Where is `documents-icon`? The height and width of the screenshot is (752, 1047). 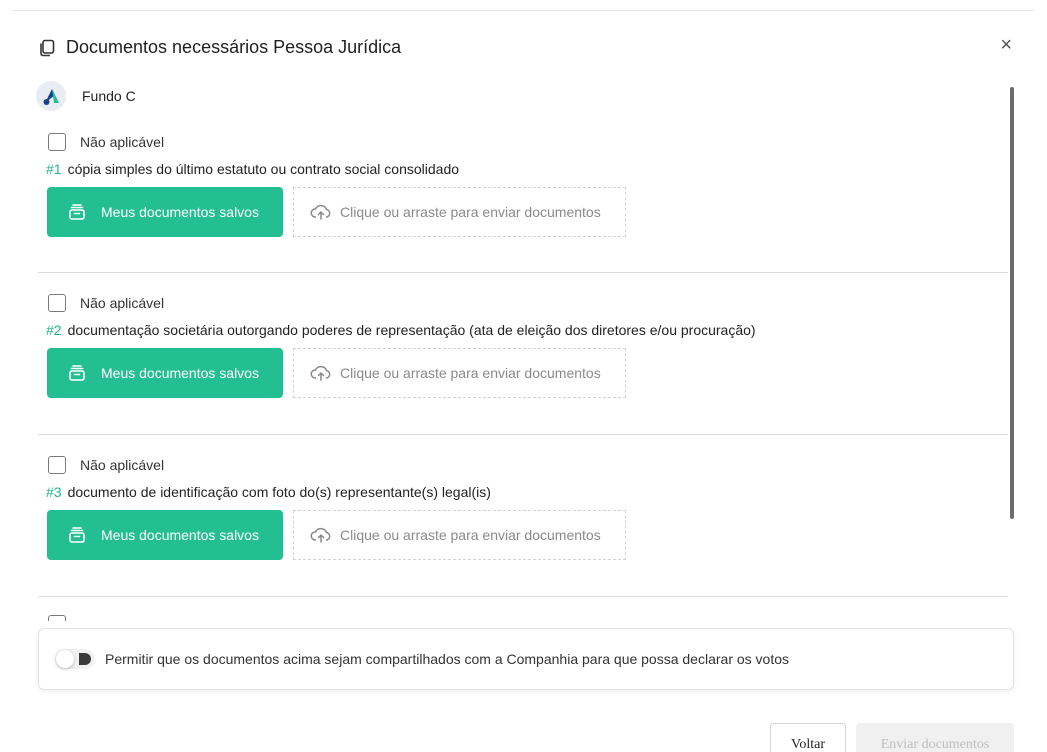 documents-icon is located at coordinates (47, 47).